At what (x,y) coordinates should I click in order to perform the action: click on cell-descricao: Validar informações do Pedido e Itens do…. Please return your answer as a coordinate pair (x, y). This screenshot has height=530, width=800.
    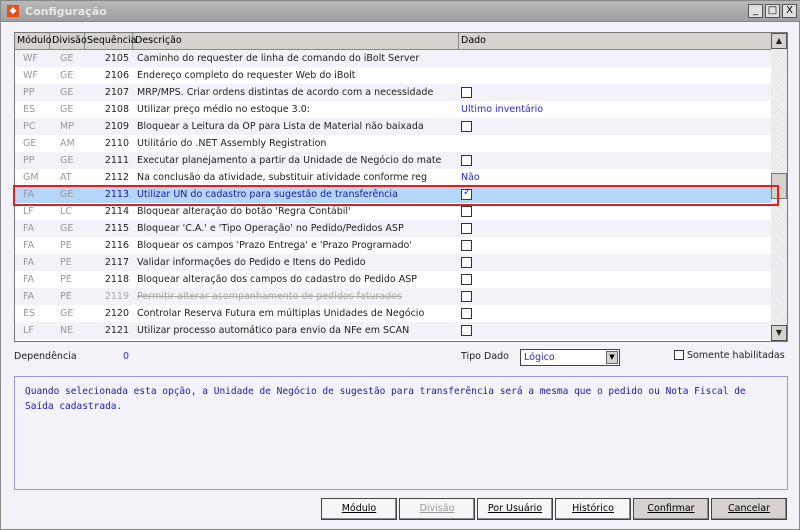
    Looking at the image, I should click on (251, 262).